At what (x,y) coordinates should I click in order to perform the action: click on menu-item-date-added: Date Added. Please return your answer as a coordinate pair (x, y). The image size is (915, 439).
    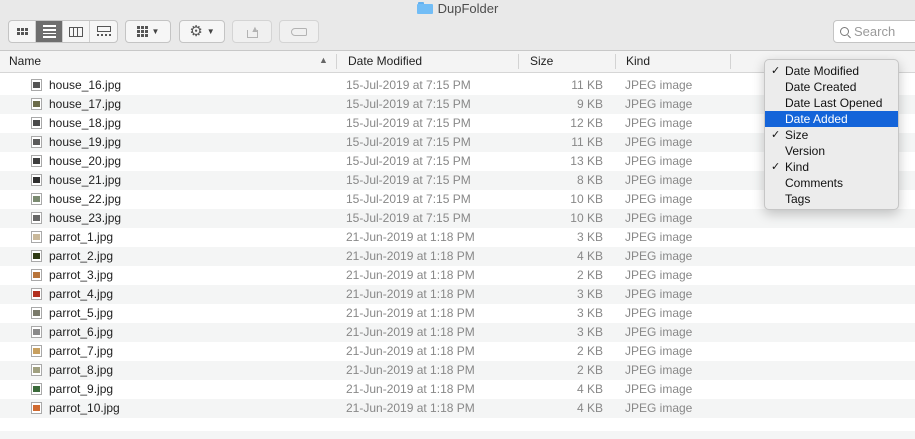
    Looking at the image, I should click on (831, 119).